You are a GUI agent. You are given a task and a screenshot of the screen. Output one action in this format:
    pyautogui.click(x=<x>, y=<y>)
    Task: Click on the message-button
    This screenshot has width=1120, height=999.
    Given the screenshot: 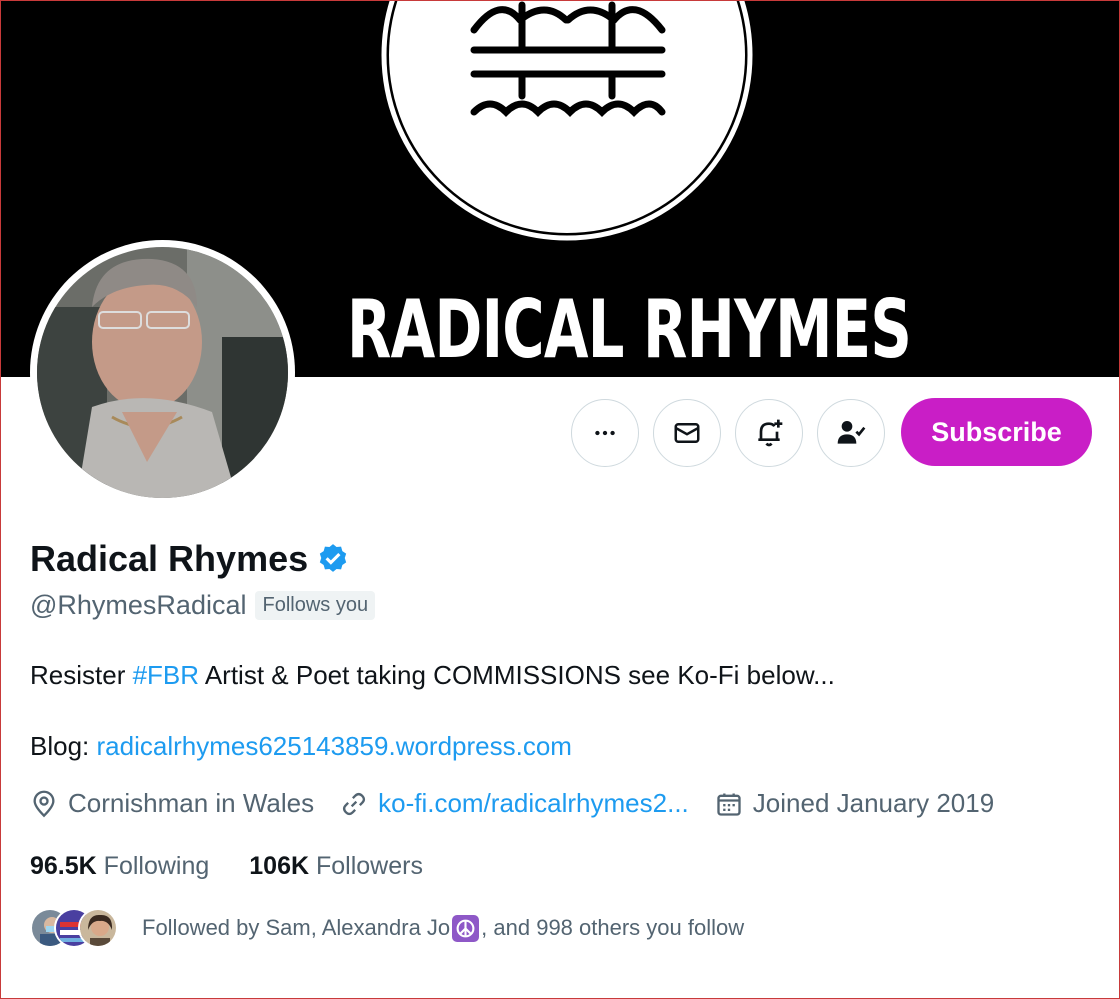 What is the action you would take?
    pyautogui.click(x=687, y=433)
    